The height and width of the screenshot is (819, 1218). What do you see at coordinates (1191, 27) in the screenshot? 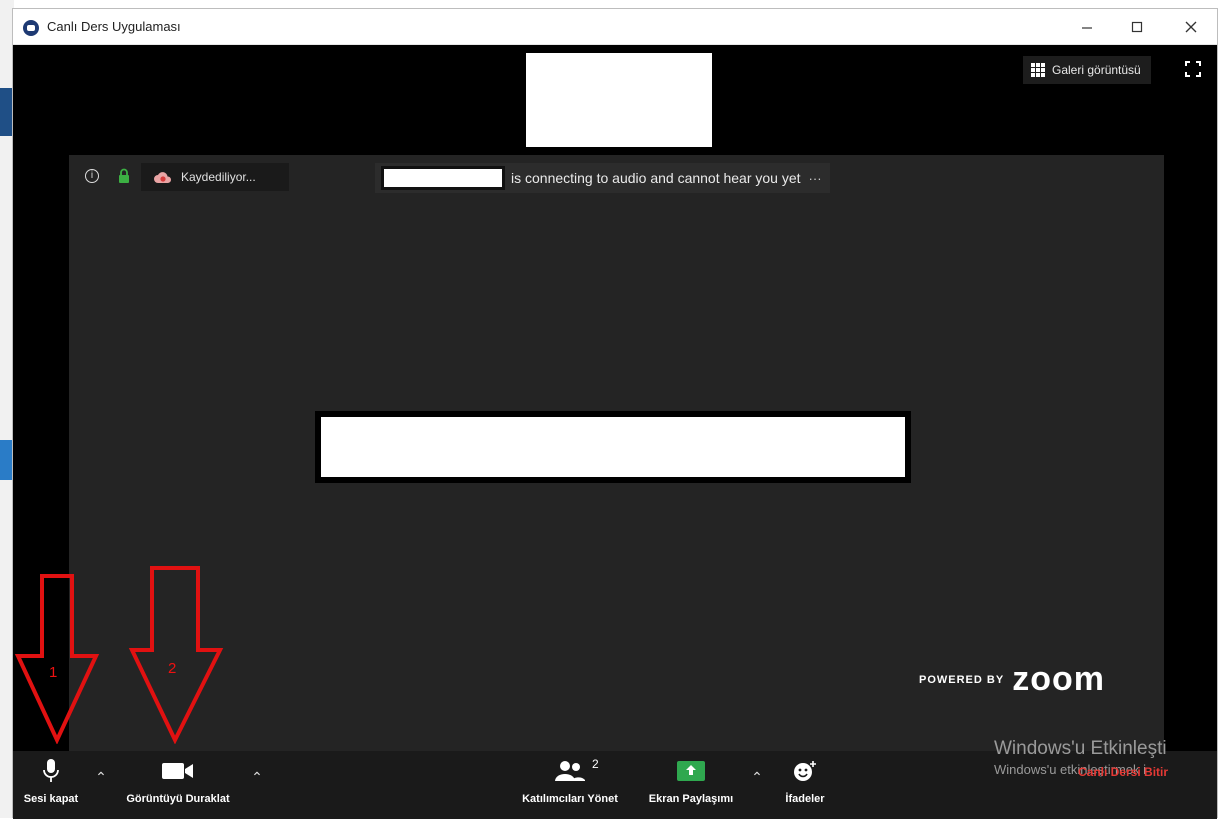
I see `close-icon` at bounding box center [1191, 27].